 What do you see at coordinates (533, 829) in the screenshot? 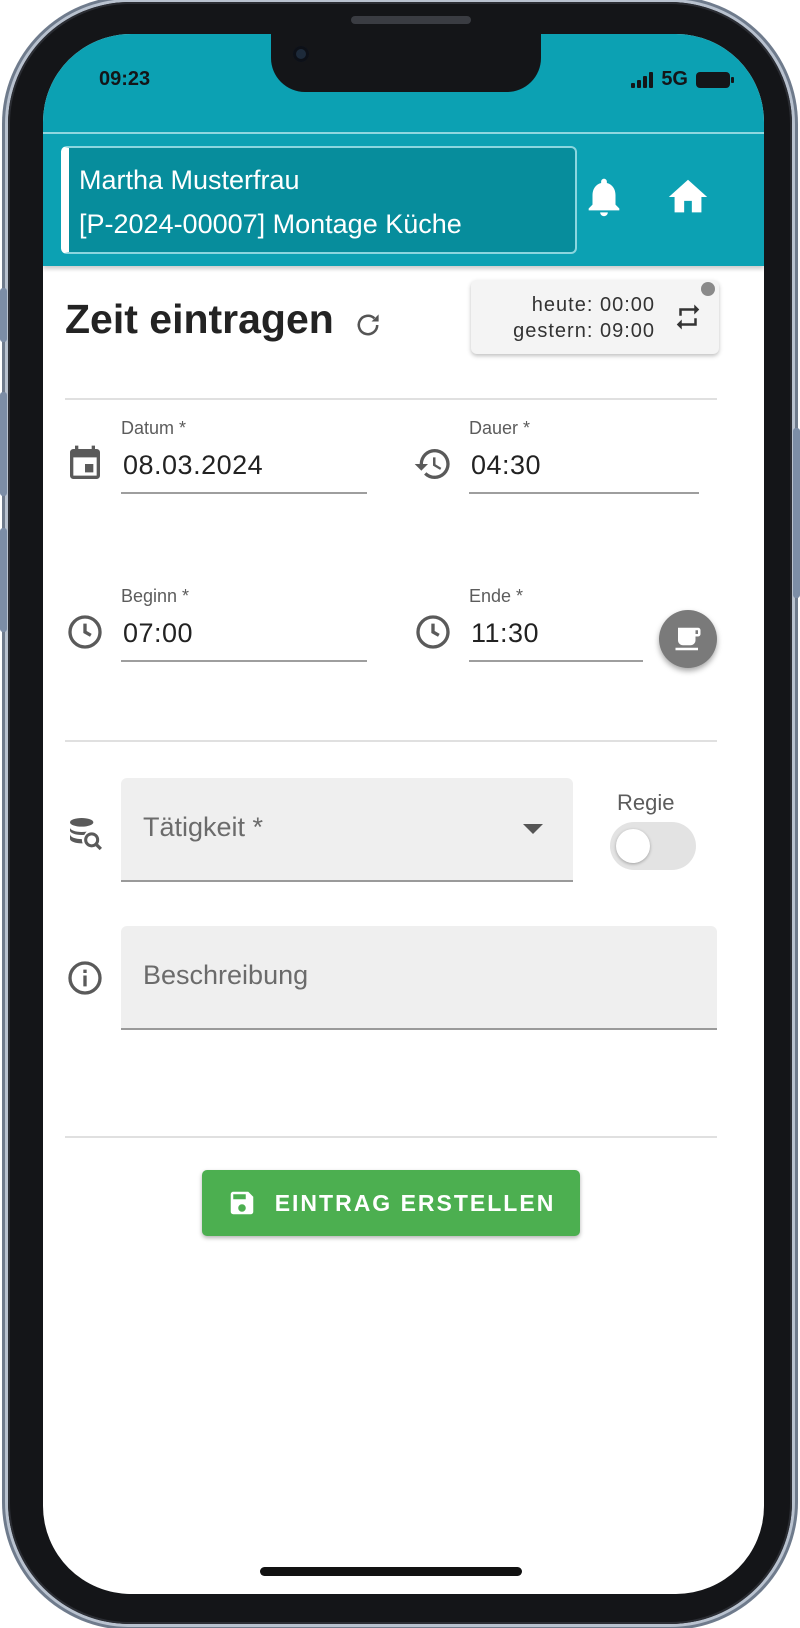
I see `dropdown-arrow-icon` at bounding box center [533, 829].